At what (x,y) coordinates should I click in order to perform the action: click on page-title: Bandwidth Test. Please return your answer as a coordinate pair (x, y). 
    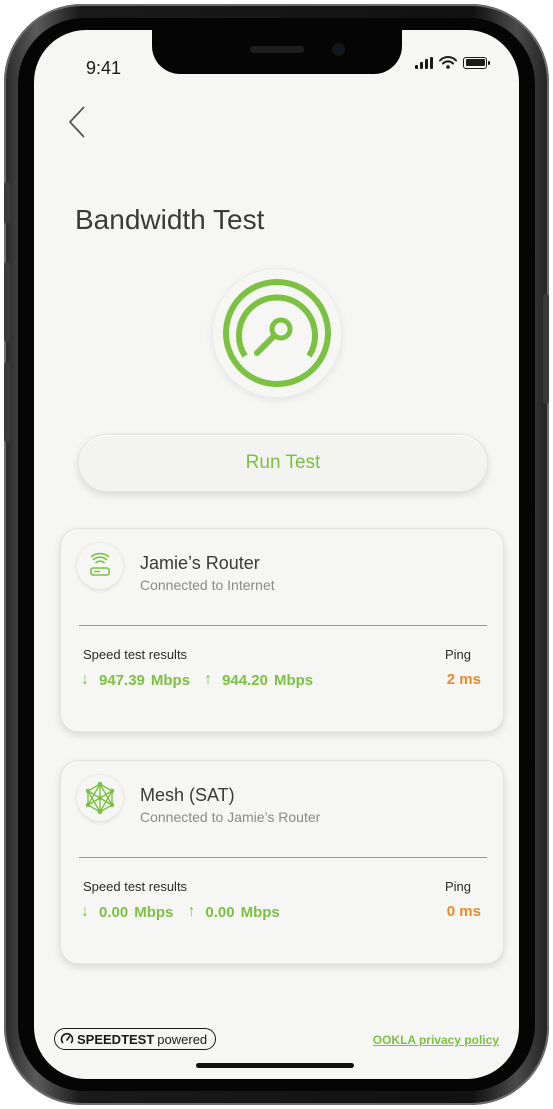
    Looking at the image, I should click on (170, 219).